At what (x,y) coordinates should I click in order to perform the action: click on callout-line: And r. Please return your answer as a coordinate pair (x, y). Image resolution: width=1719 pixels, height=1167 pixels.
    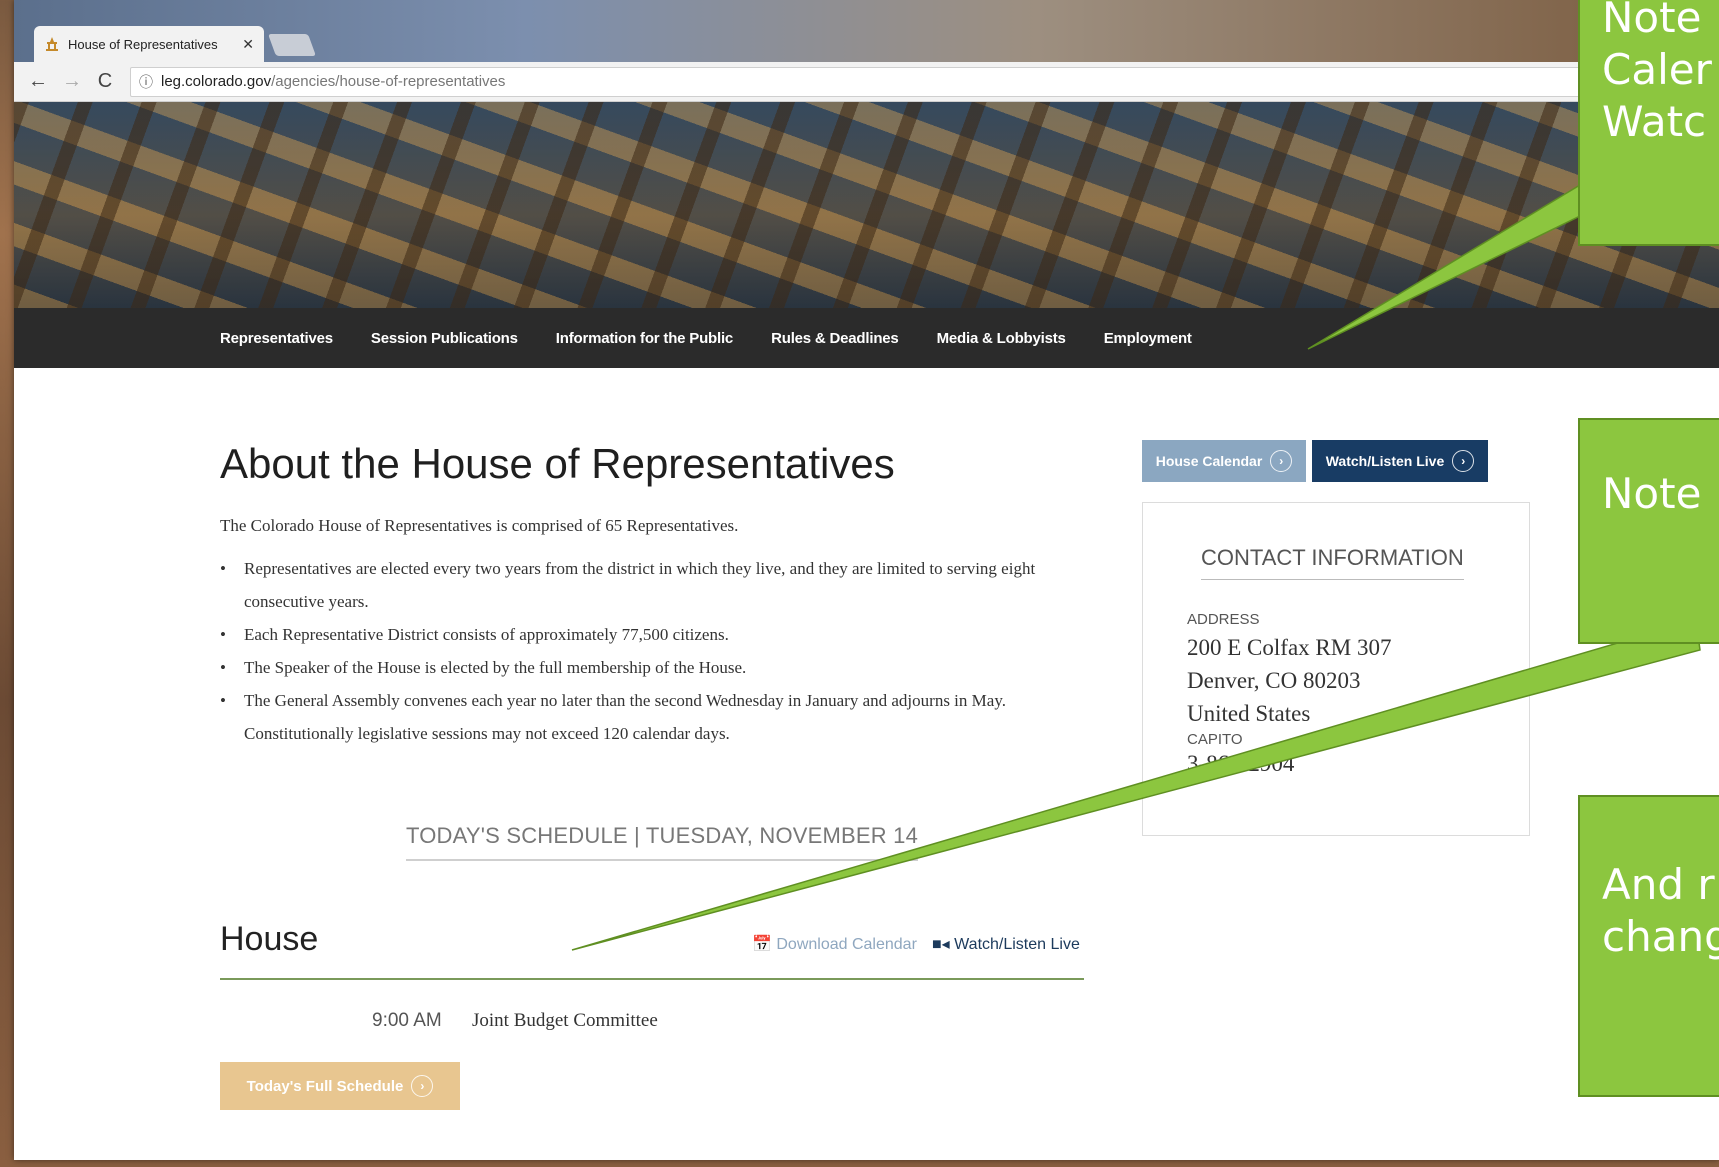
    Looking at the image, I should click on (1658, 884).